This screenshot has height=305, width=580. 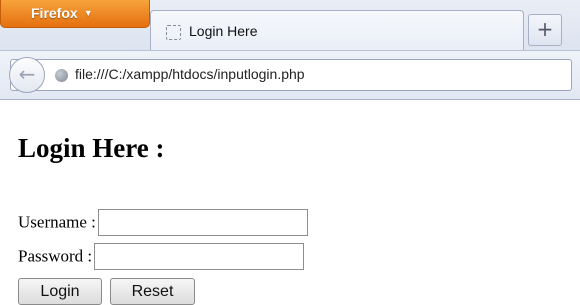 I want to click on login-button: Login, so click(x=60, y=291).